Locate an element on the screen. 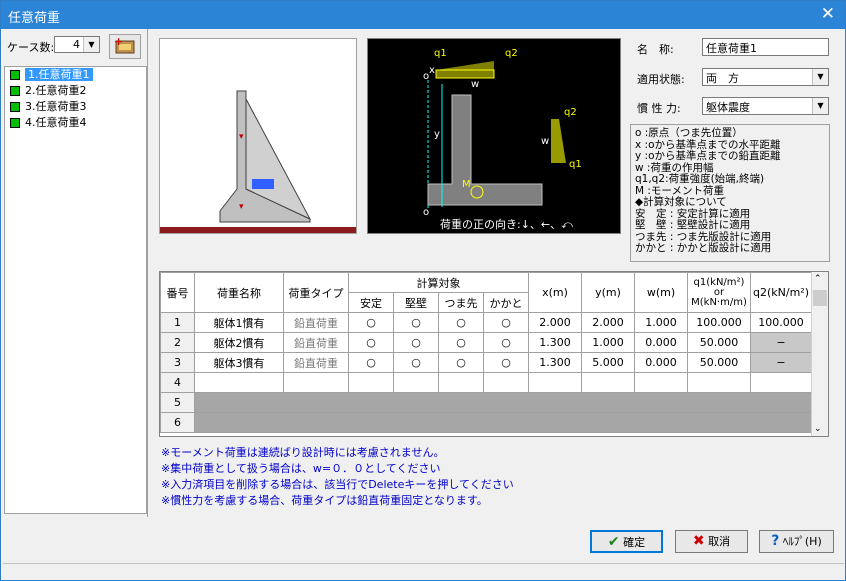 This screenshot has height=581, width=846. legend-line: q1,q2:荷重強度(始端,終端) is located at coordinates (700, 179).